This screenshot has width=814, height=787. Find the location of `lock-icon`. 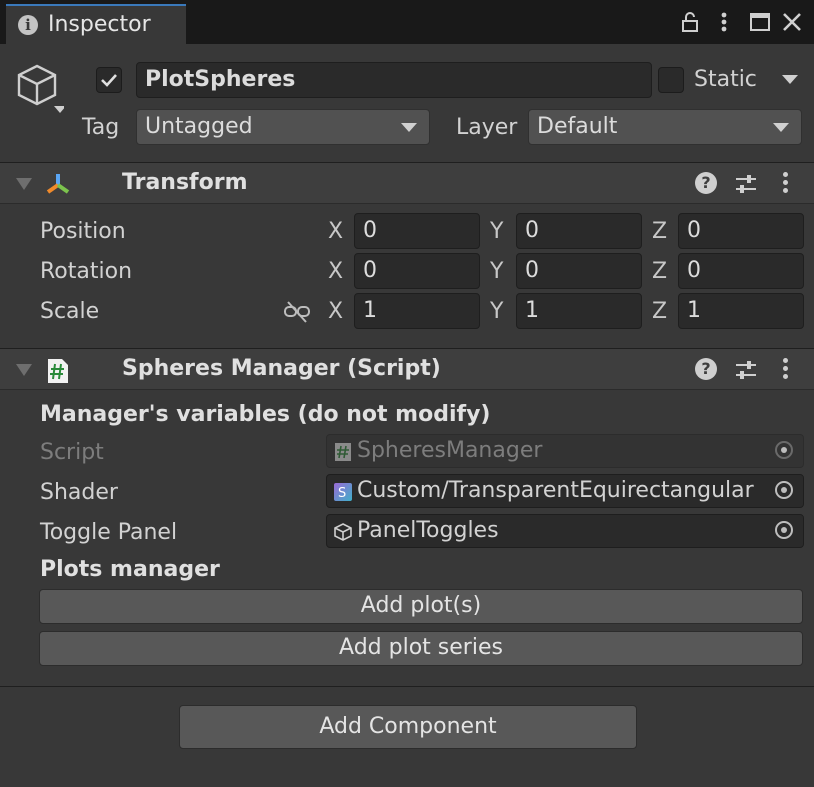

lock-icon is located at coordinates (690, 22).